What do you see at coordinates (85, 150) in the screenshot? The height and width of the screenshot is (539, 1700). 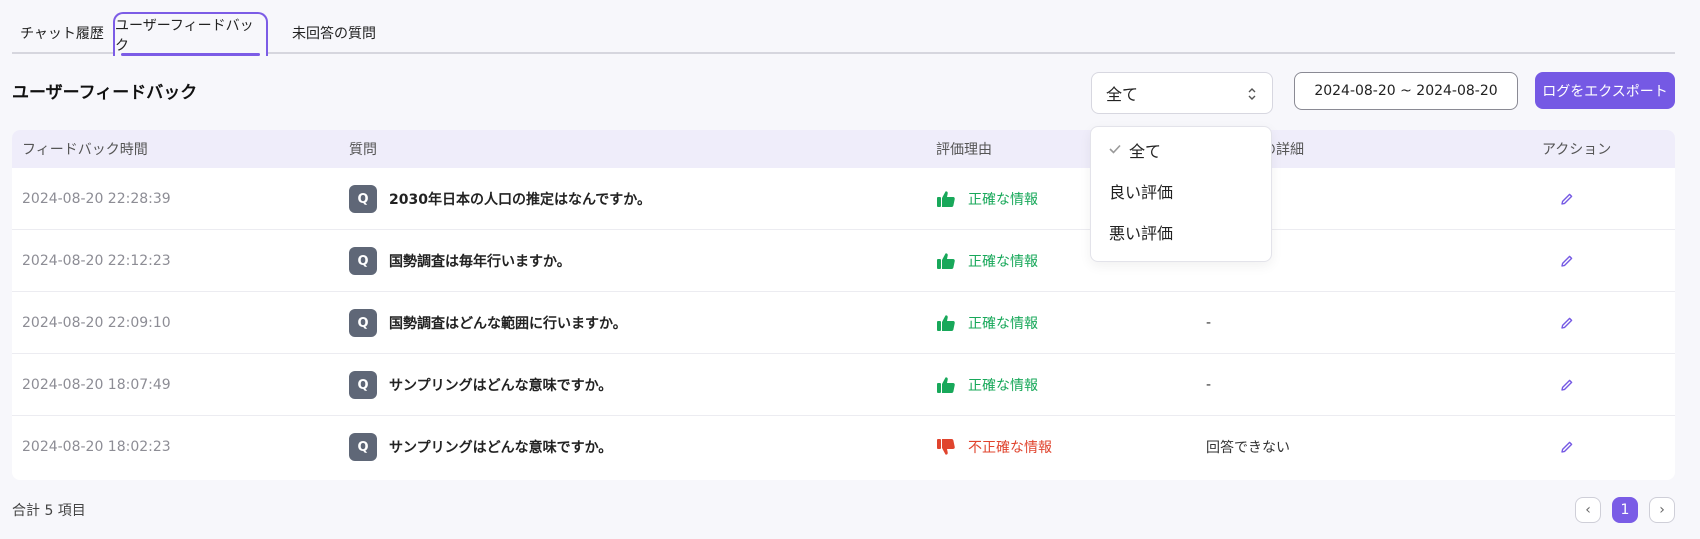 I see `header-feedback-time: フィードバック時間` at bounding box center [85, 150].